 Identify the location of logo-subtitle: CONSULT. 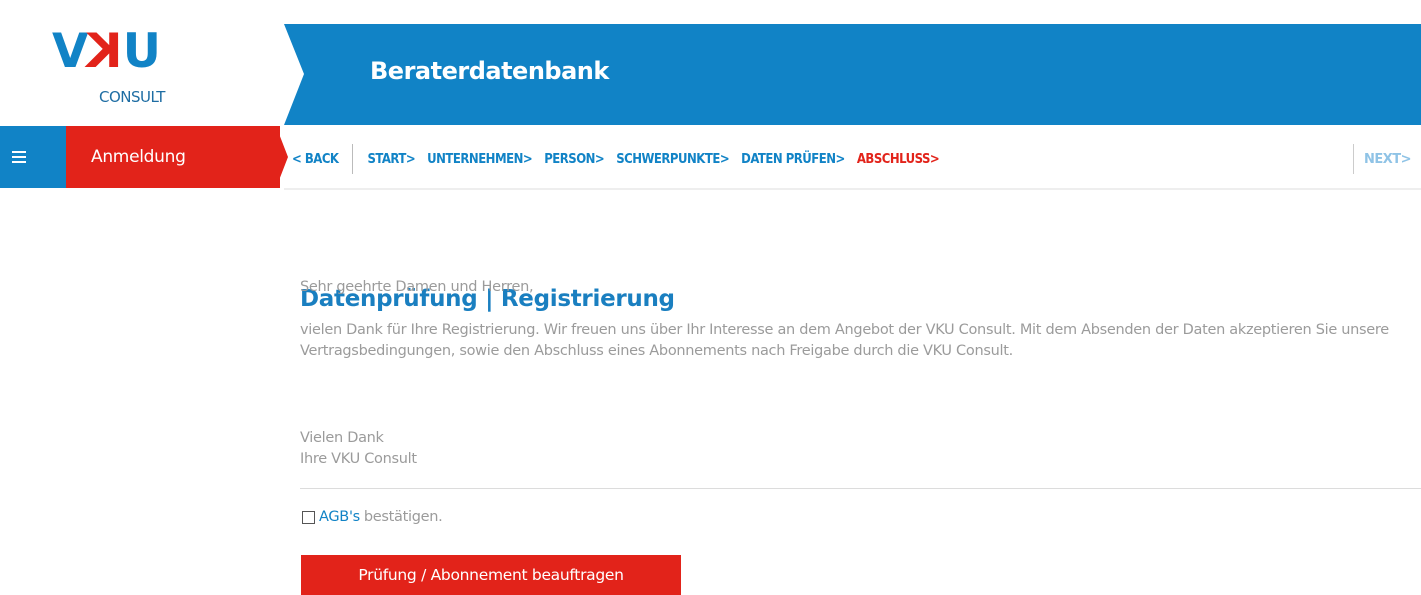
(132, 97).